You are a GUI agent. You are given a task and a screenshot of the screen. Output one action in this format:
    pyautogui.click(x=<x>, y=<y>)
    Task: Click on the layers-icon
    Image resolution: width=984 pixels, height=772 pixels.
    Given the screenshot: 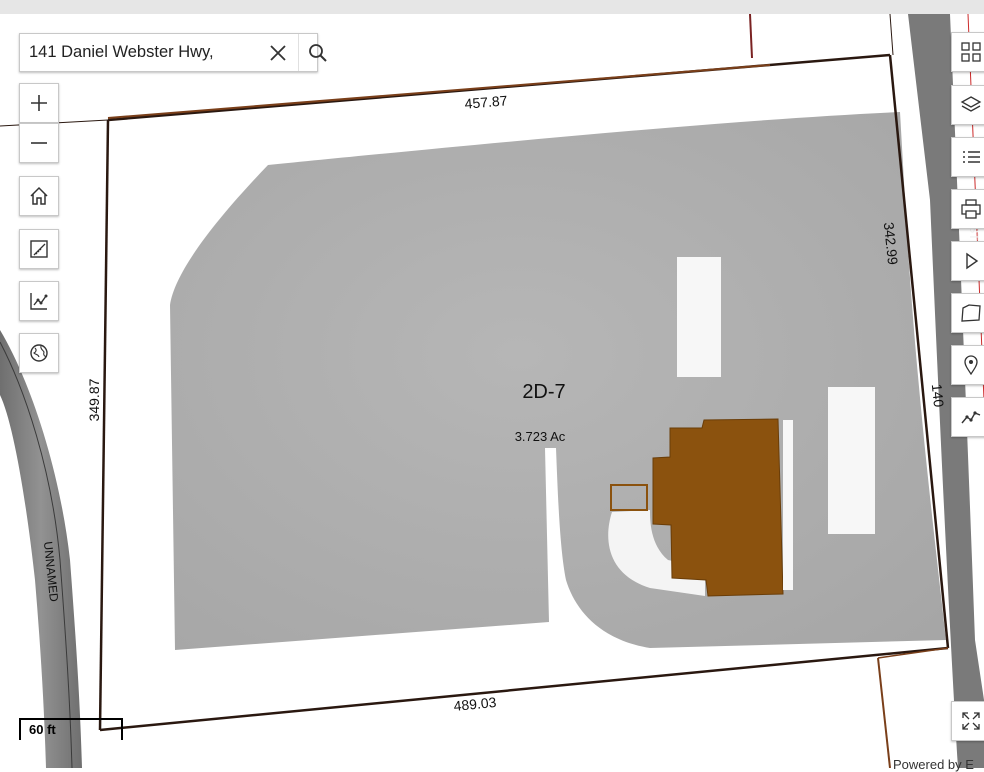 What is the action you would take?
    pyautogui.click(x=971, y=104)
    